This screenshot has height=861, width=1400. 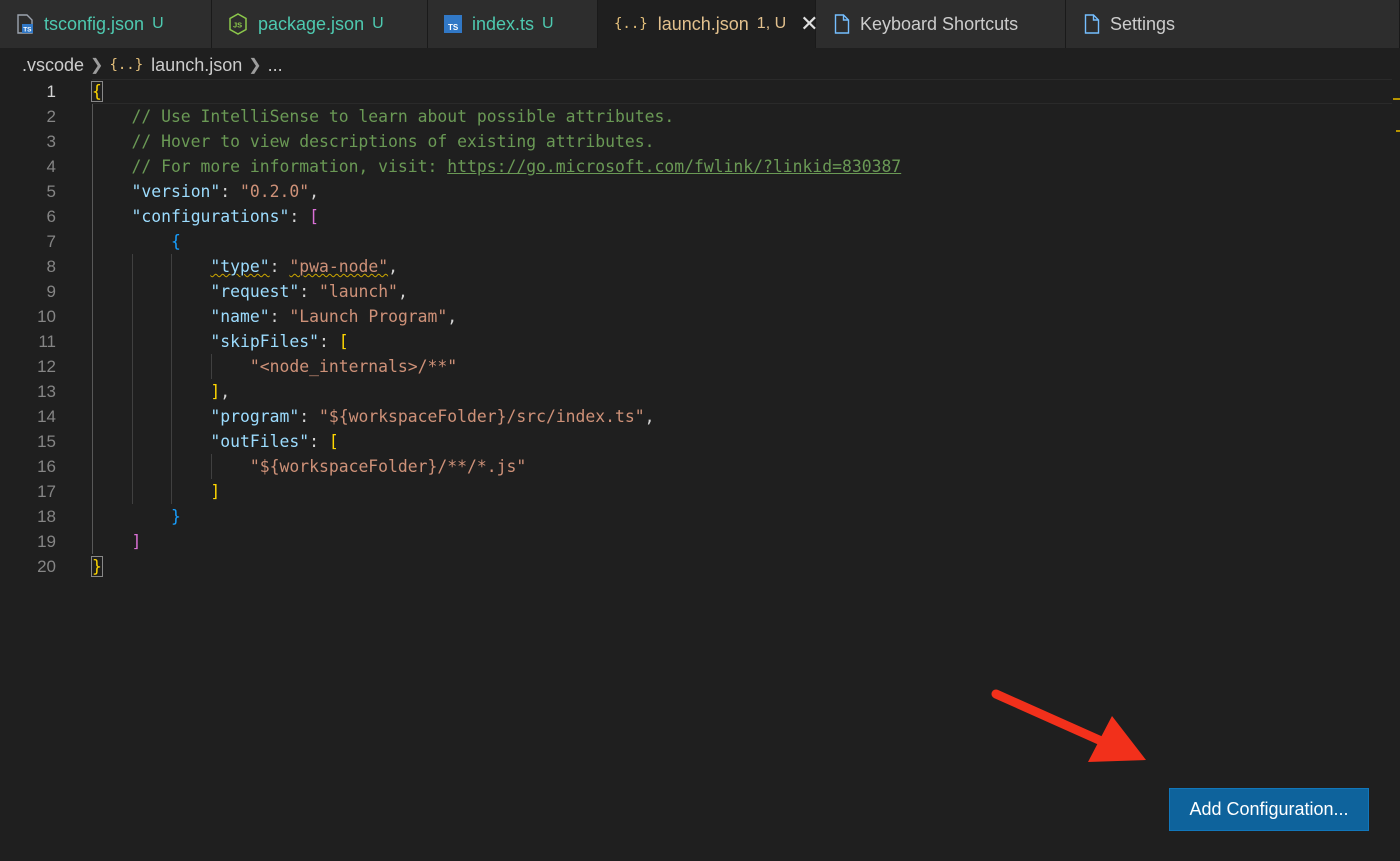 What do you see at coordinates (695, 241) in the screenshot?
I see `code-line: 7 {` at bounding box center [695, 241].